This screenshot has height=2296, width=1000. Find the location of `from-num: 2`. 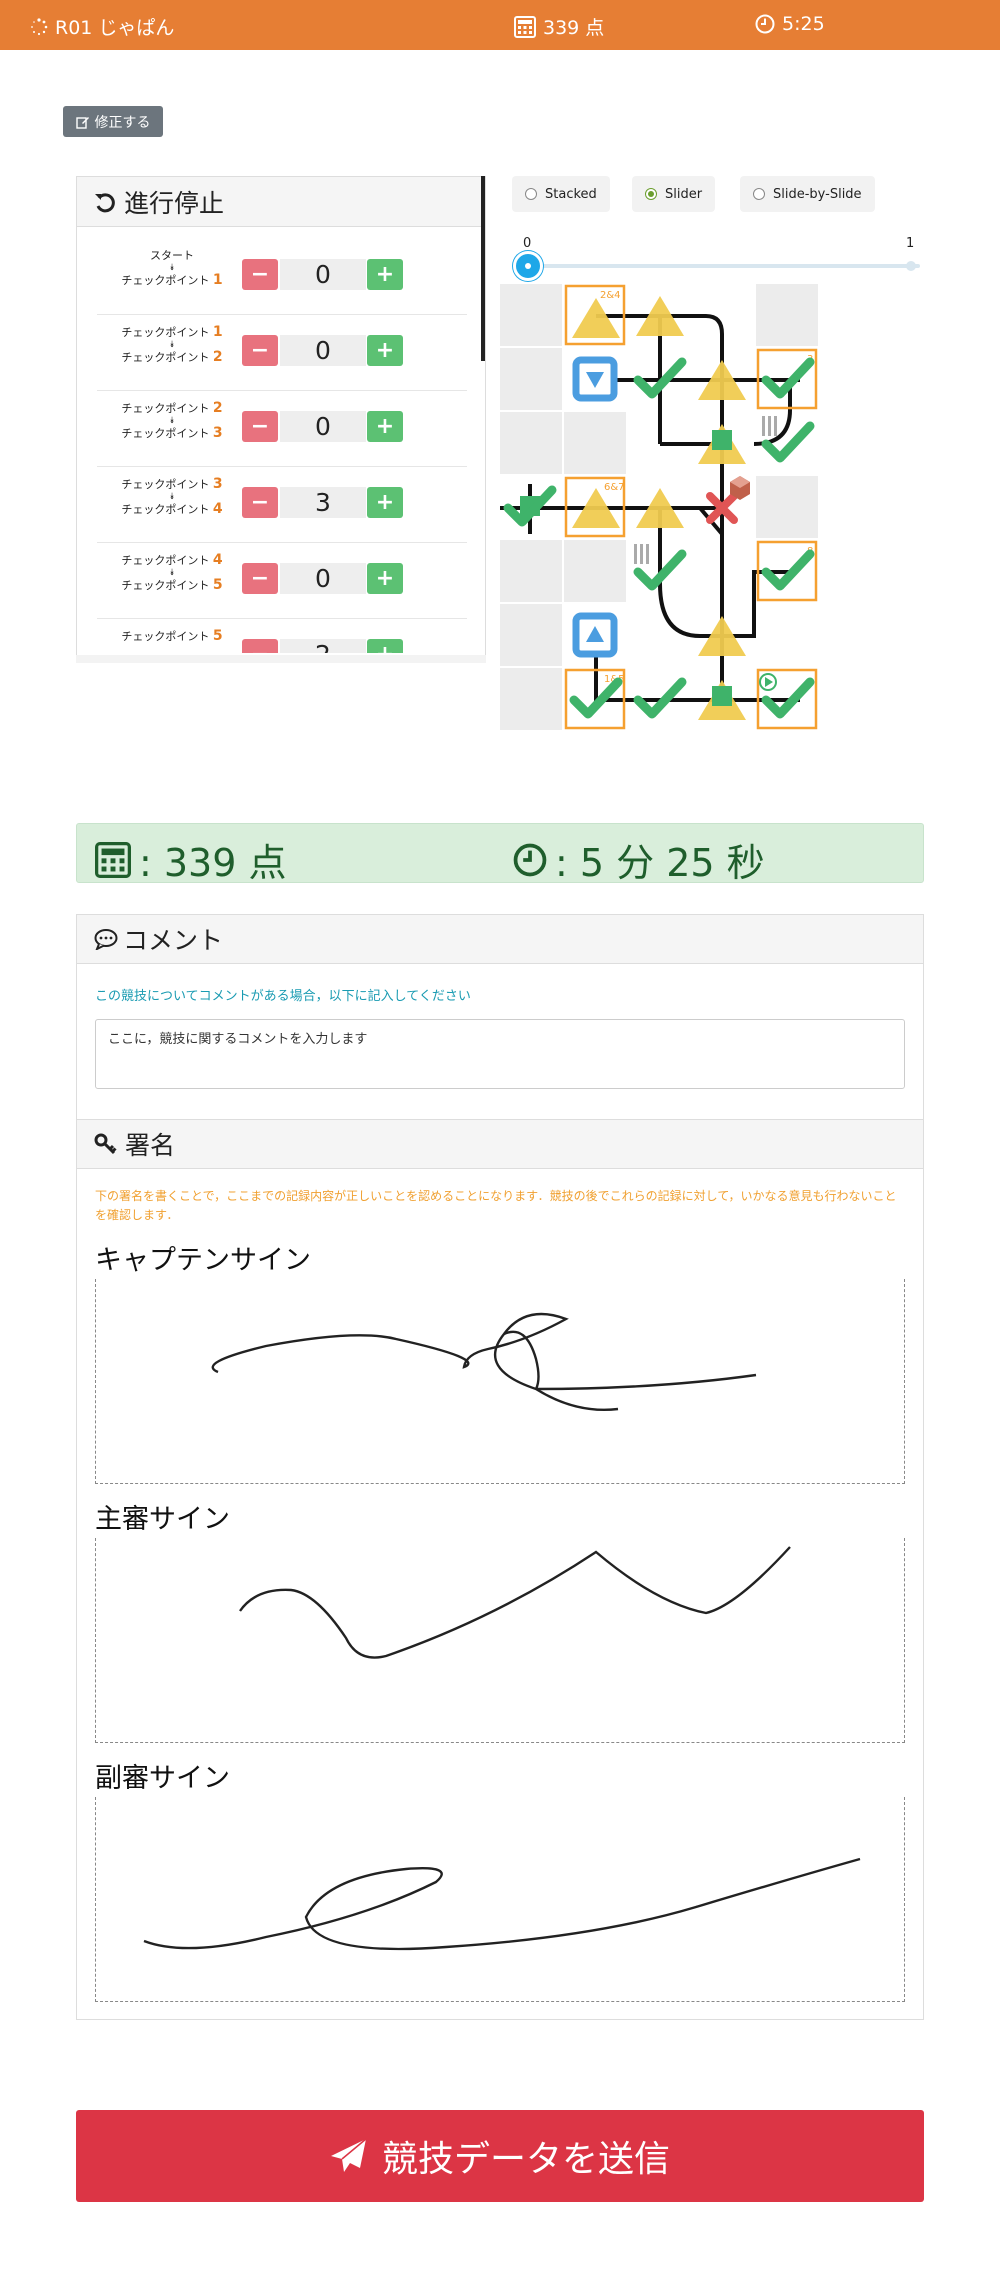

from-num: 2 is located at coordinates (217, 408).